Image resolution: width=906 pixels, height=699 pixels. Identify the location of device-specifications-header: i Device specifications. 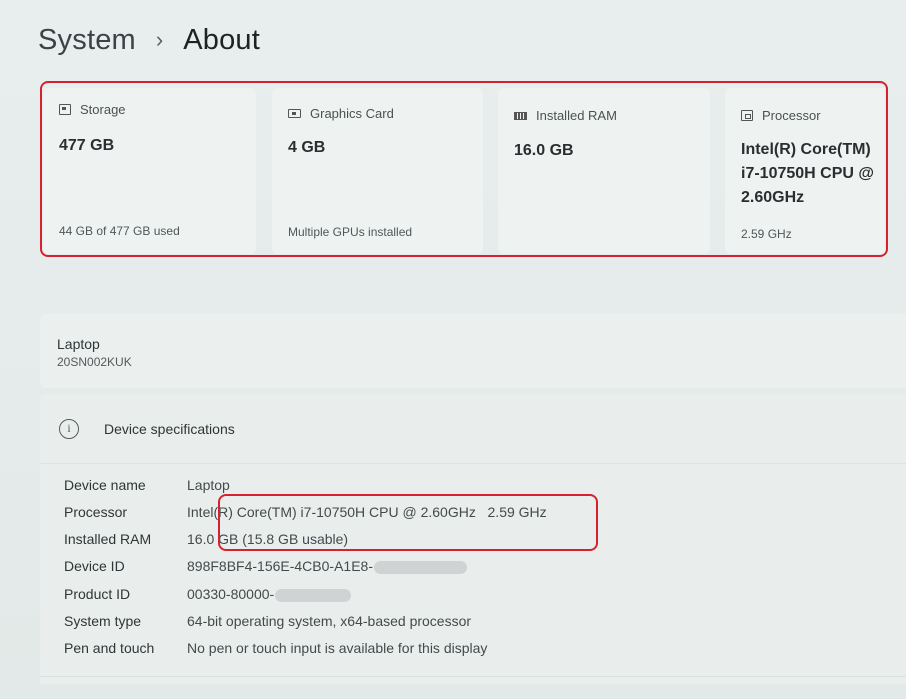
(473, 429).